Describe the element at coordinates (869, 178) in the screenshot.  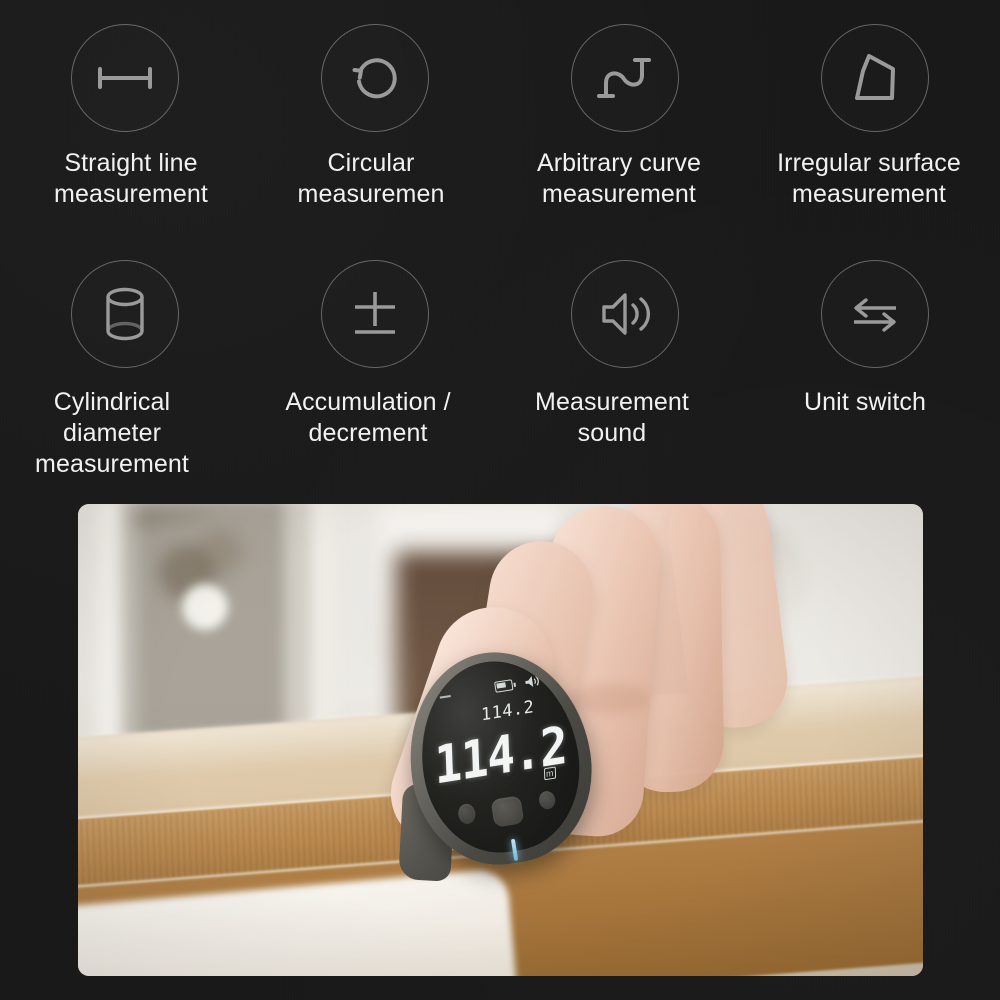
I see `feature-label: Irregular surface measurement` at that location.